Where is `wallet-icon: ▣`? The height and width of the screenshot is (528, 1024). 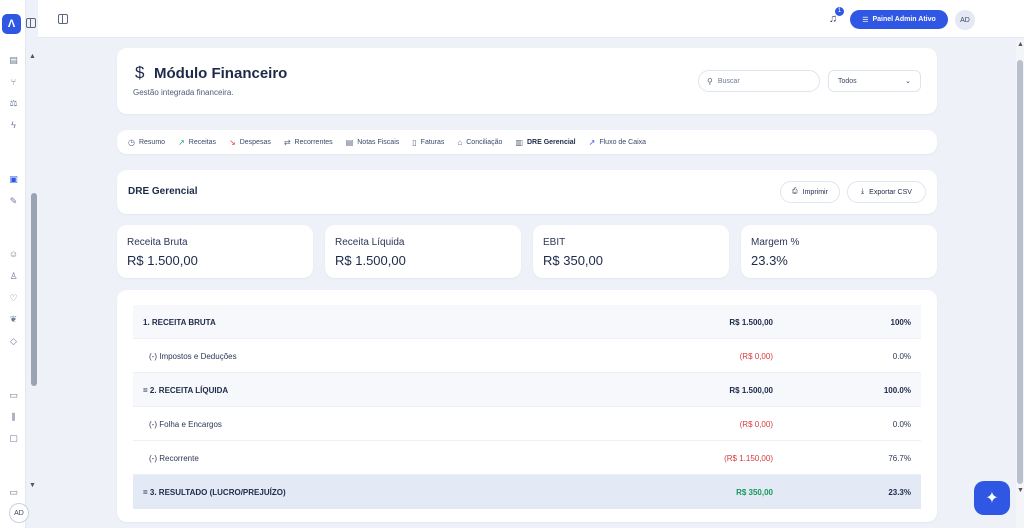
wallet-icon: ▣ is located at coordinates (13, 179).